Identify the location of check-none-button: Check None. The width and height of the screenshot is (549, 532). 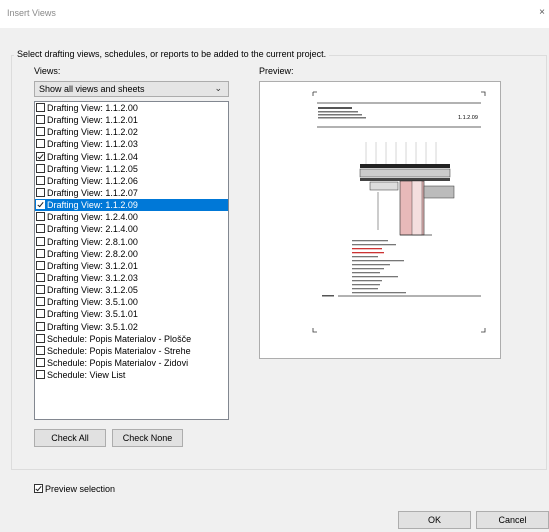
(147, 438).